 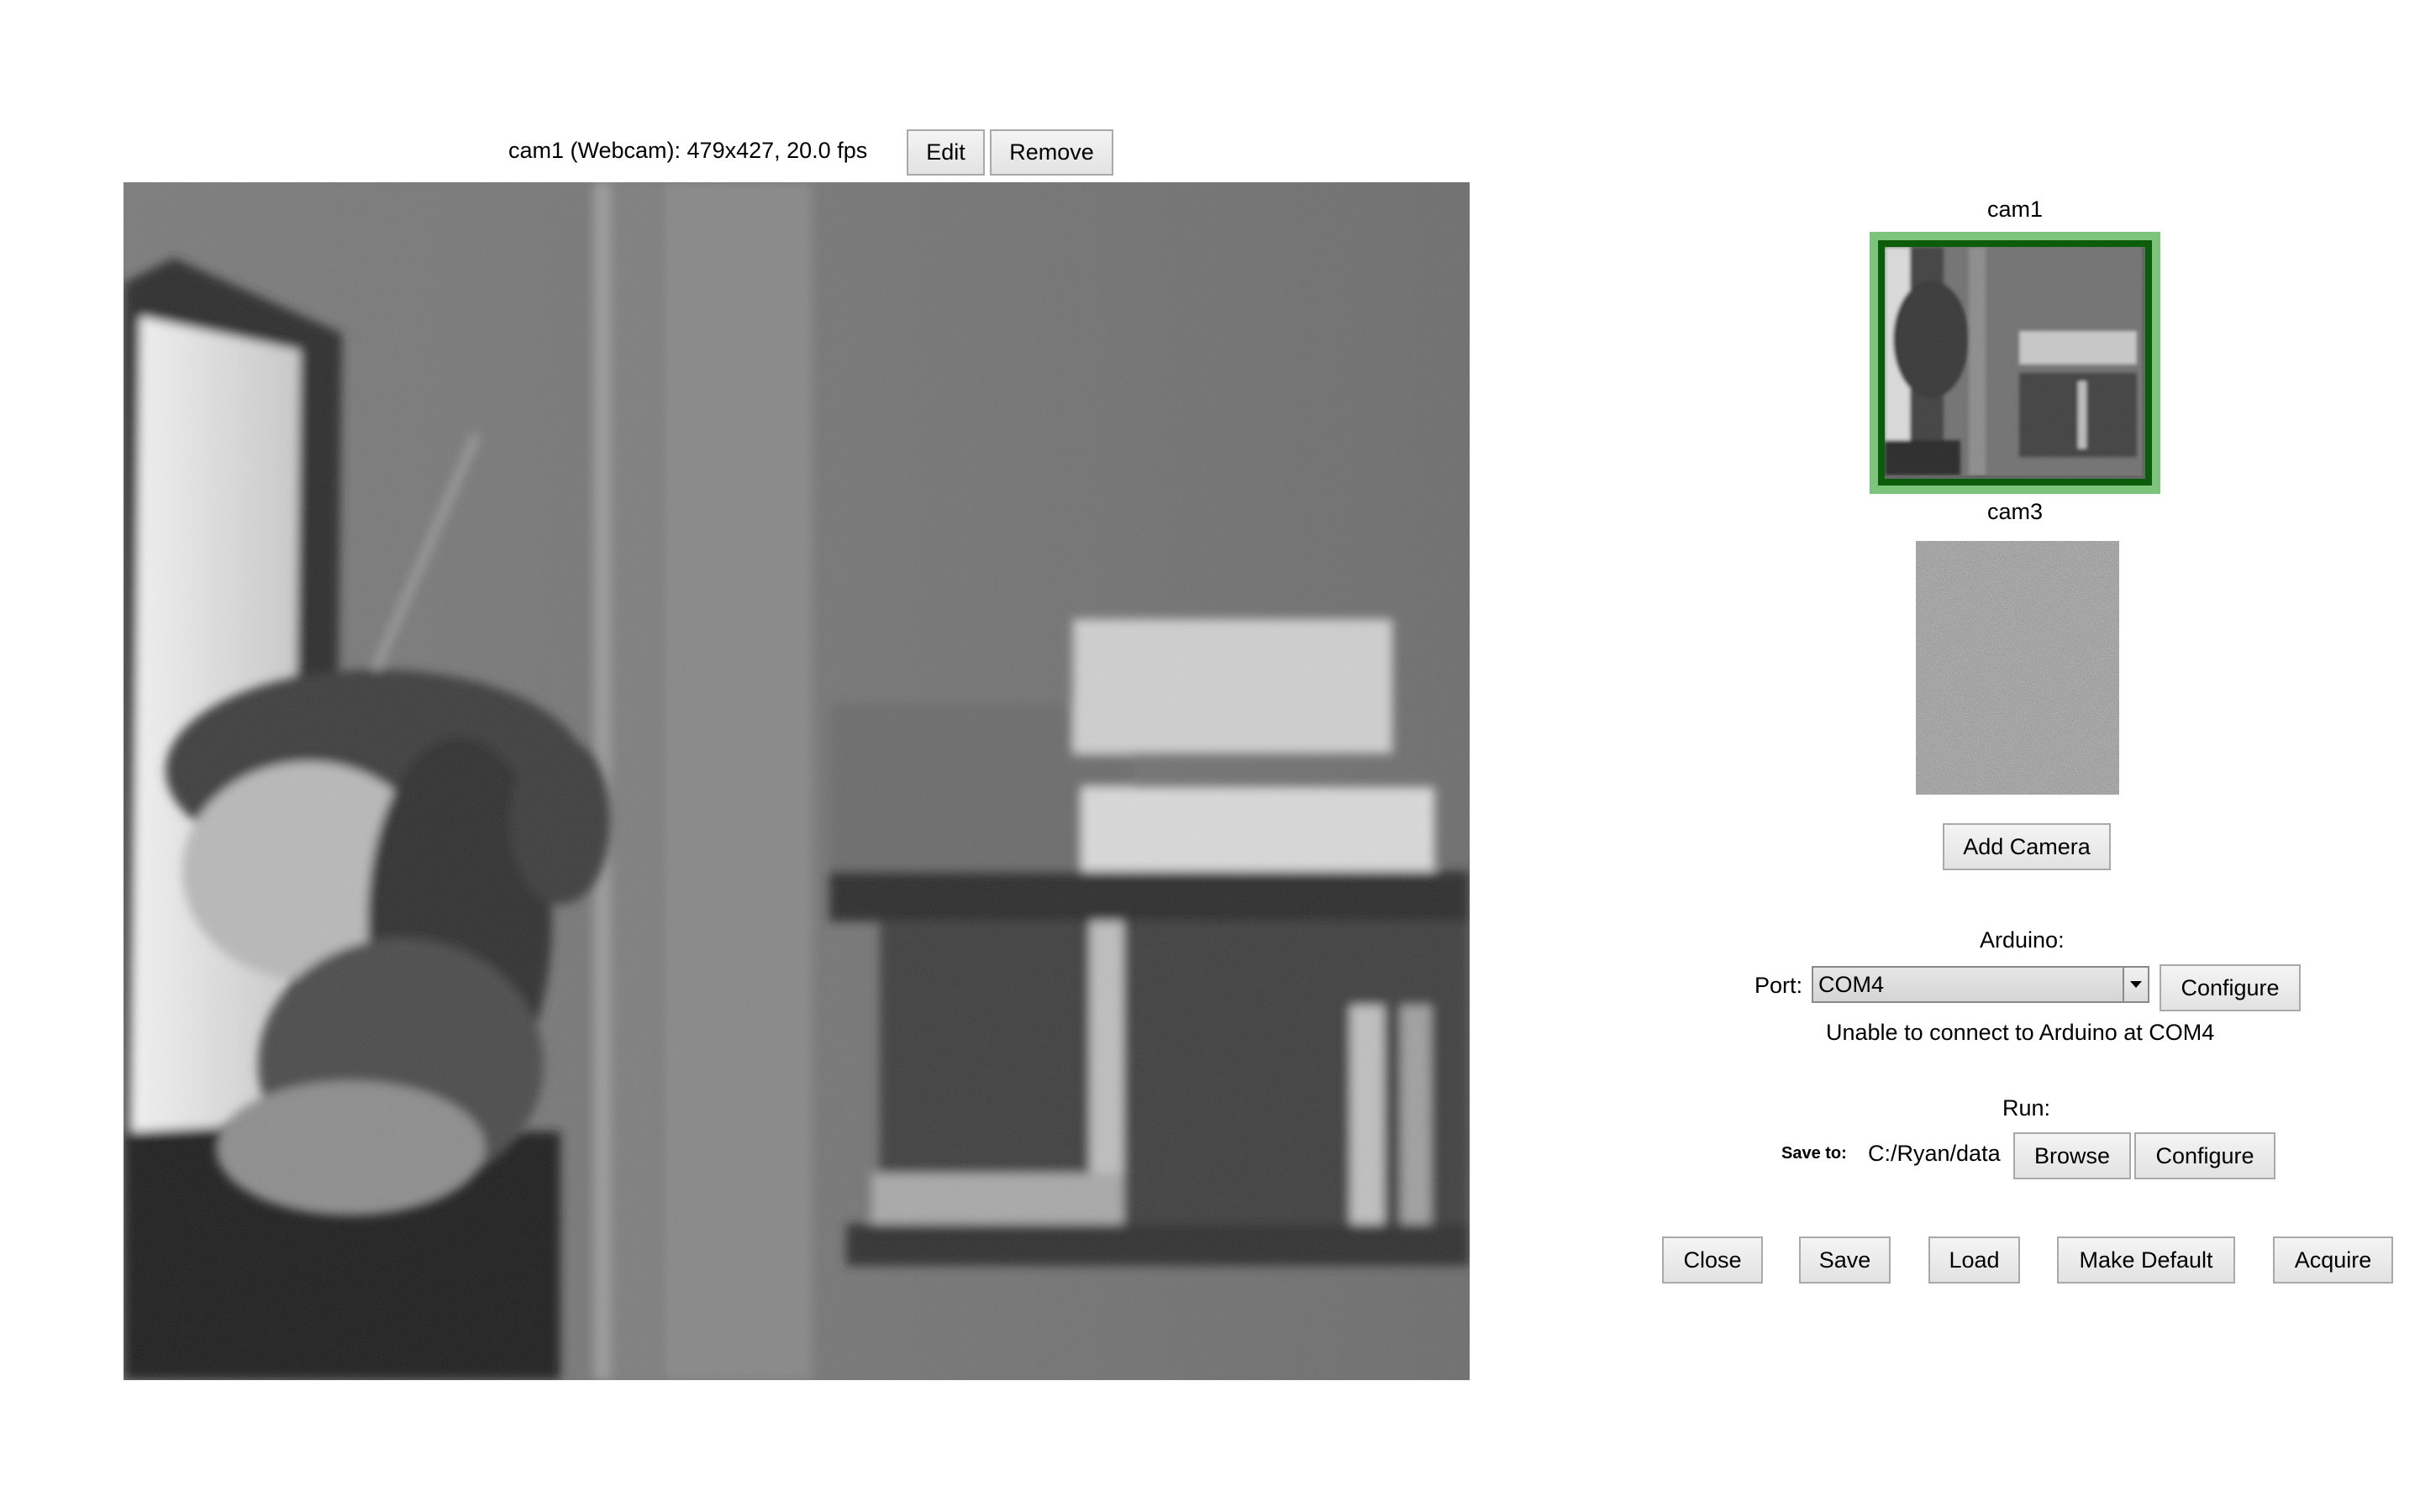 I want to click on browse-button: Browse, so click(x=2072, y=1155).